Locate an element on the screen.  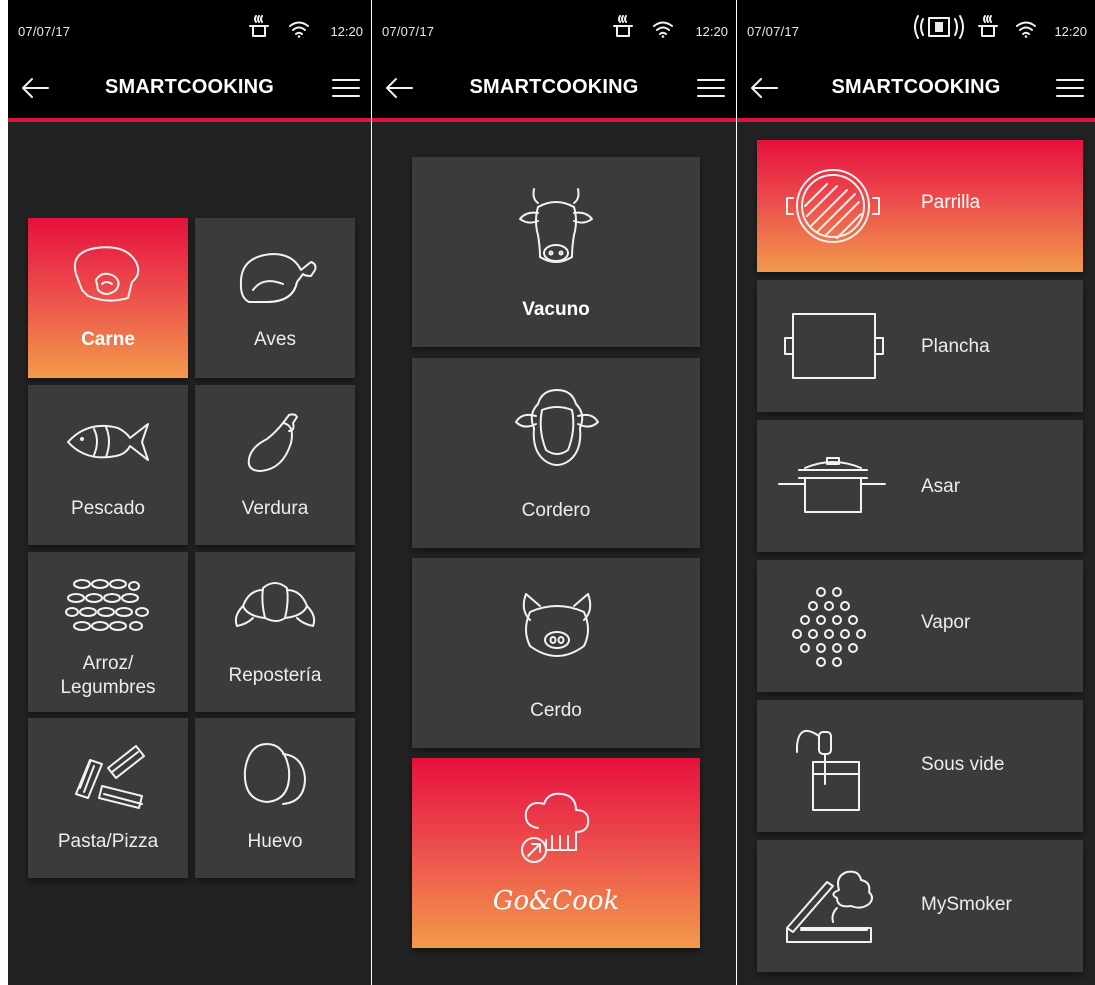
meat-type-cordero: Cordero is located at coordinates (556, 453).